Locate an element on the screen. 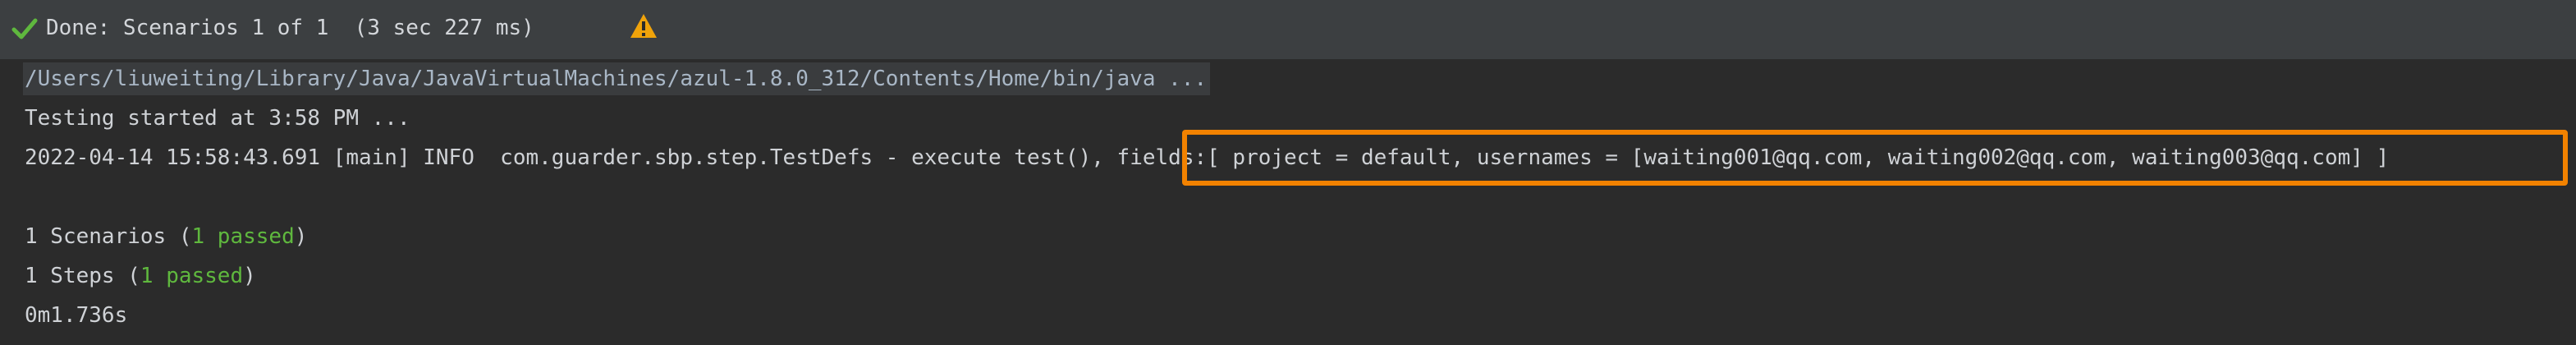  test-status-text: Done: Scenarios 1 of 1 (3 sec 227 ms) is located at coordinates (290, 28).